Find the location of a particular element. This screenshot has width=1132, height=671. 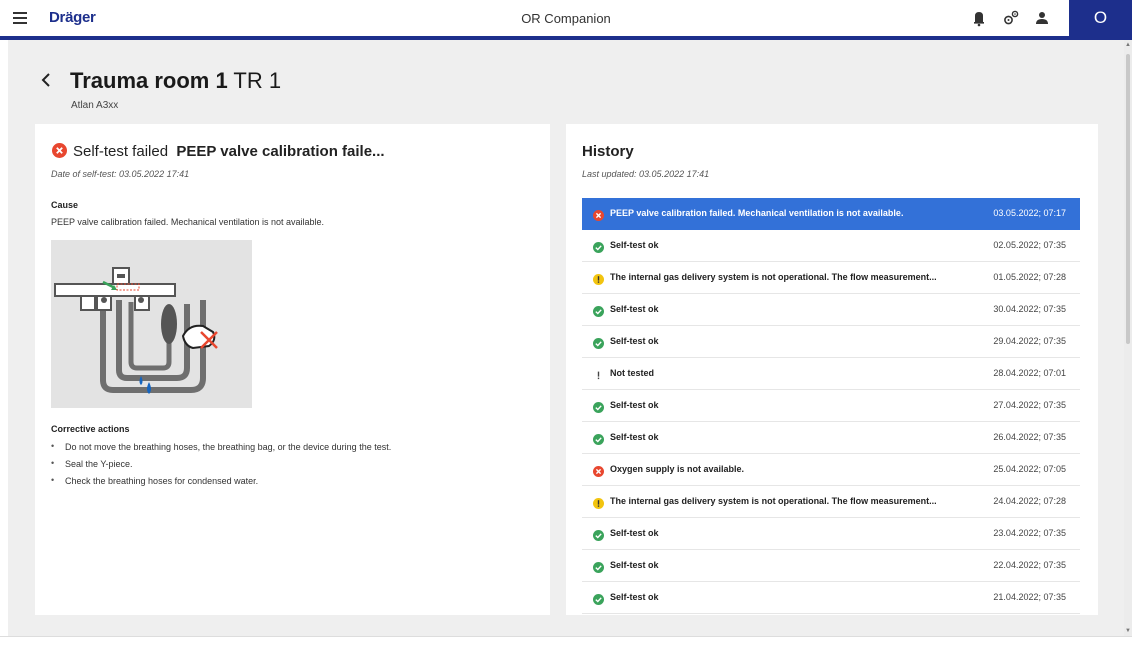

exclamation-icon is located at coordinates (598, 374).